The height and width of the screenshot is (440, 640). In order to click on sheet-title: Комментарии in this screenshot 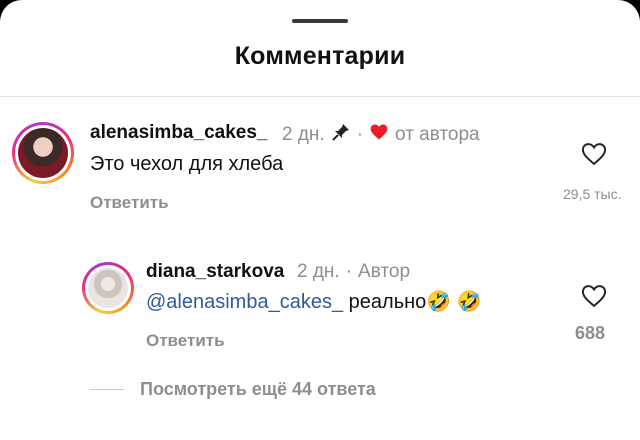, I will do `click(320, 56)`.